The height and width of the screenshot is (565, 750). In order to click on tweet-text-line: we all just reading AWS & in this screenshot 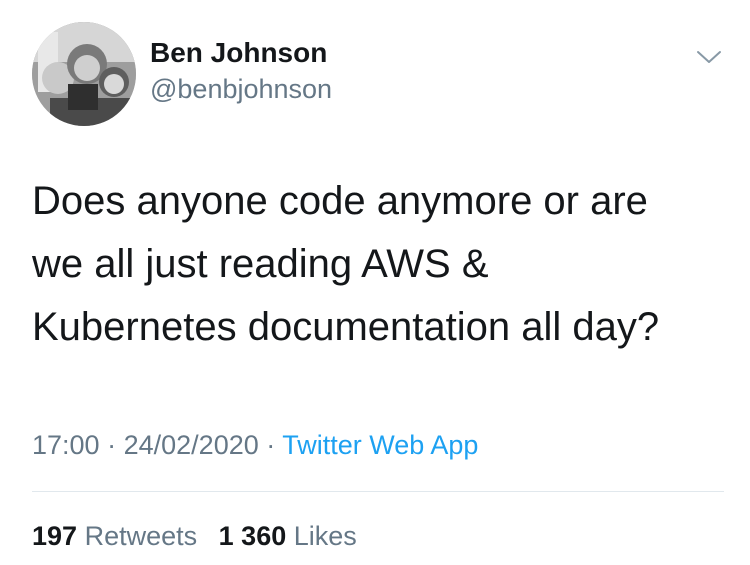, I will do `click(260, 264)`.